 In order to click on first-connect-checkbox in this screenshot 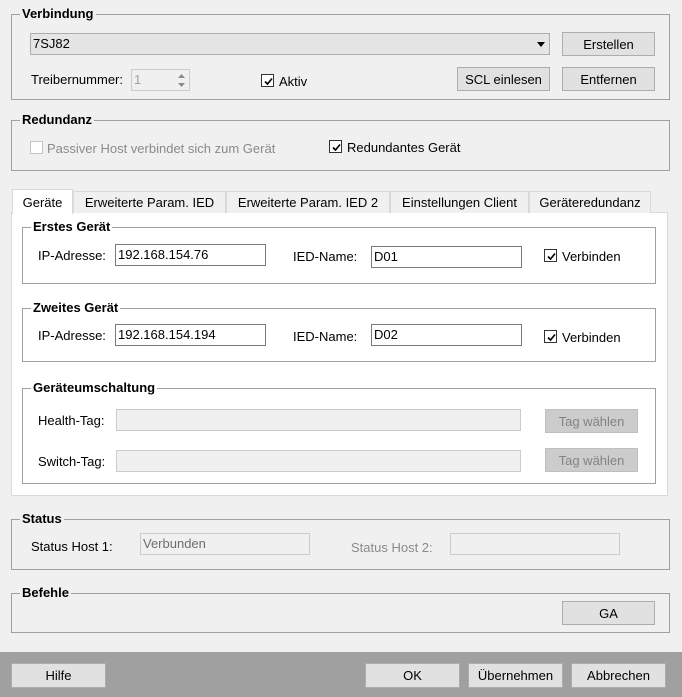, I will do `click(550, 255)`.